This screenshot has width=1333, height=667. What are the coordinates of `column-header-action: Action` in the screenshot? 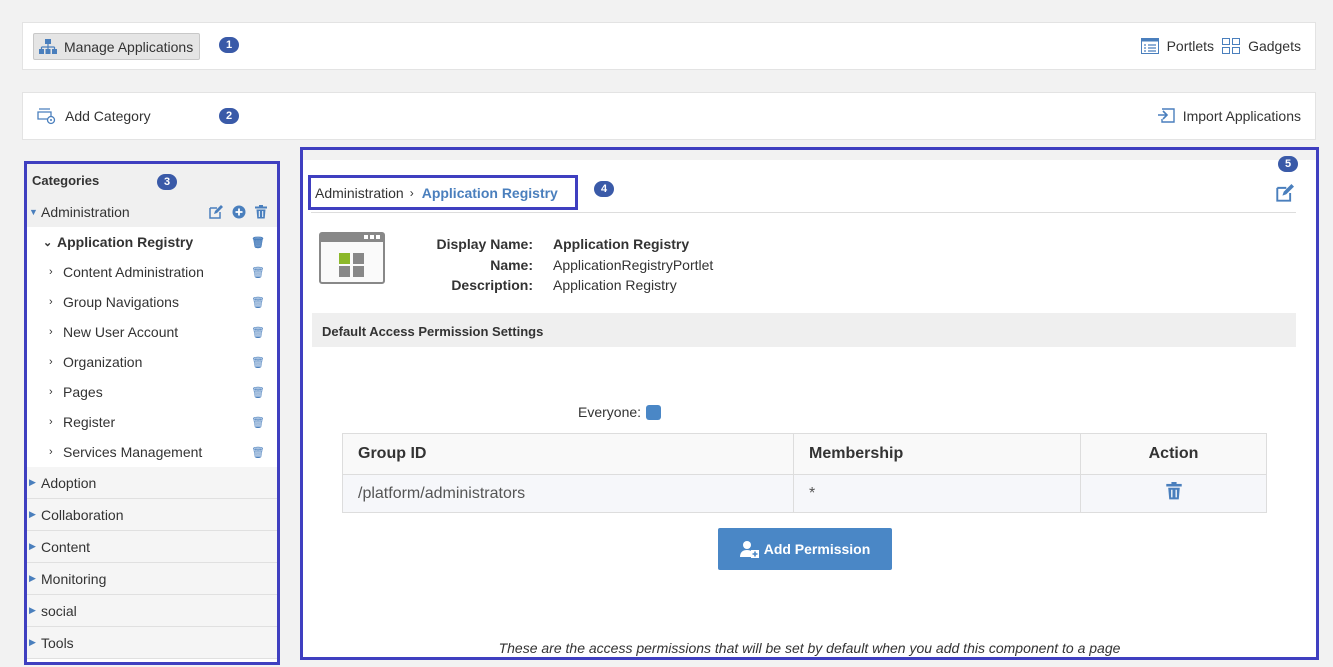 It's located at (1173, 454).